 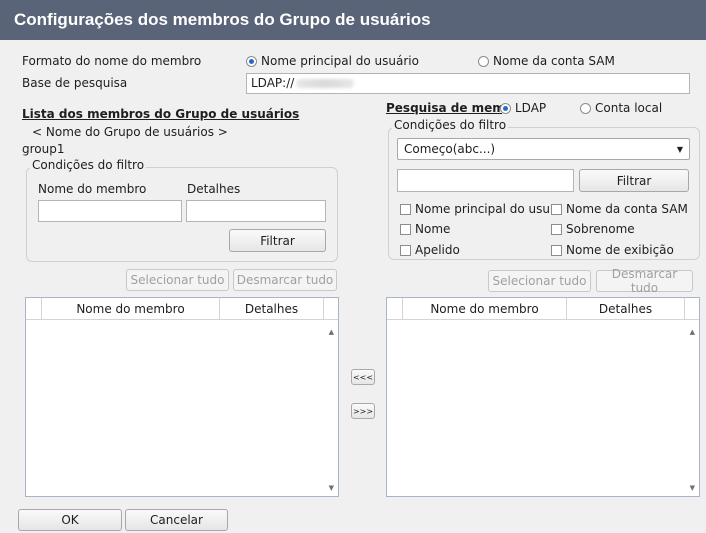 I want to click on checkbox-sam: Nome da conta SAM, so click(x=619, y=209).